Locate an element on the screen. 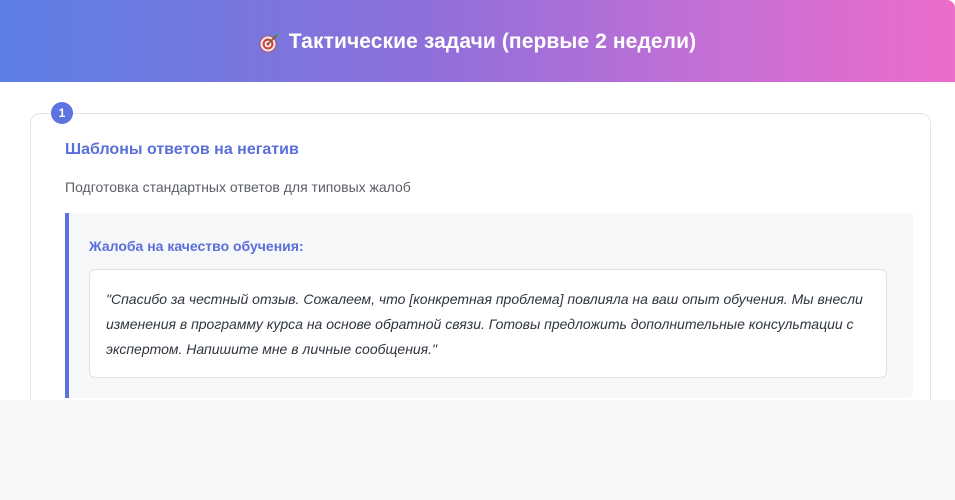 This screenshot has height=500, width=955. section-title-text: Тактические задачи (первые 2 недели) is located at coordinates (492, 41).